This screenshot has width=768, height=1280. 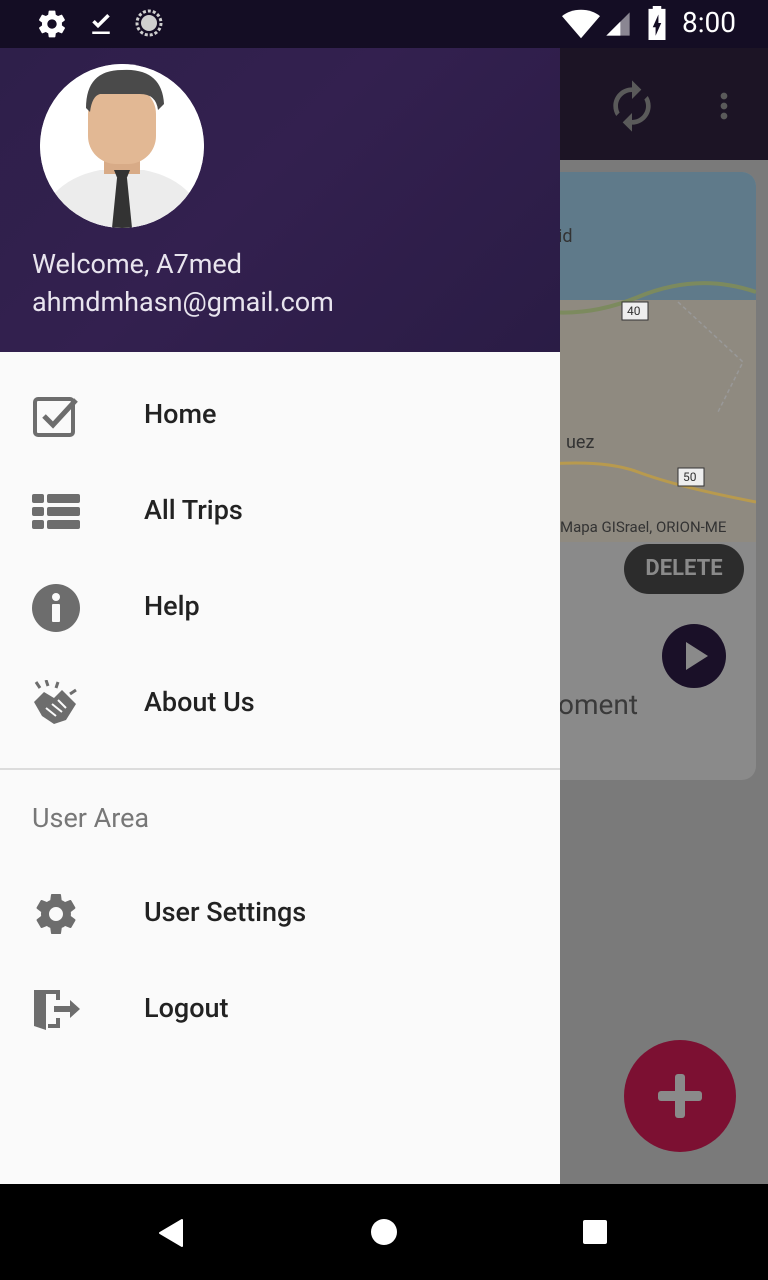 I want to click on drawer-divider, so click(x=280, y=769).